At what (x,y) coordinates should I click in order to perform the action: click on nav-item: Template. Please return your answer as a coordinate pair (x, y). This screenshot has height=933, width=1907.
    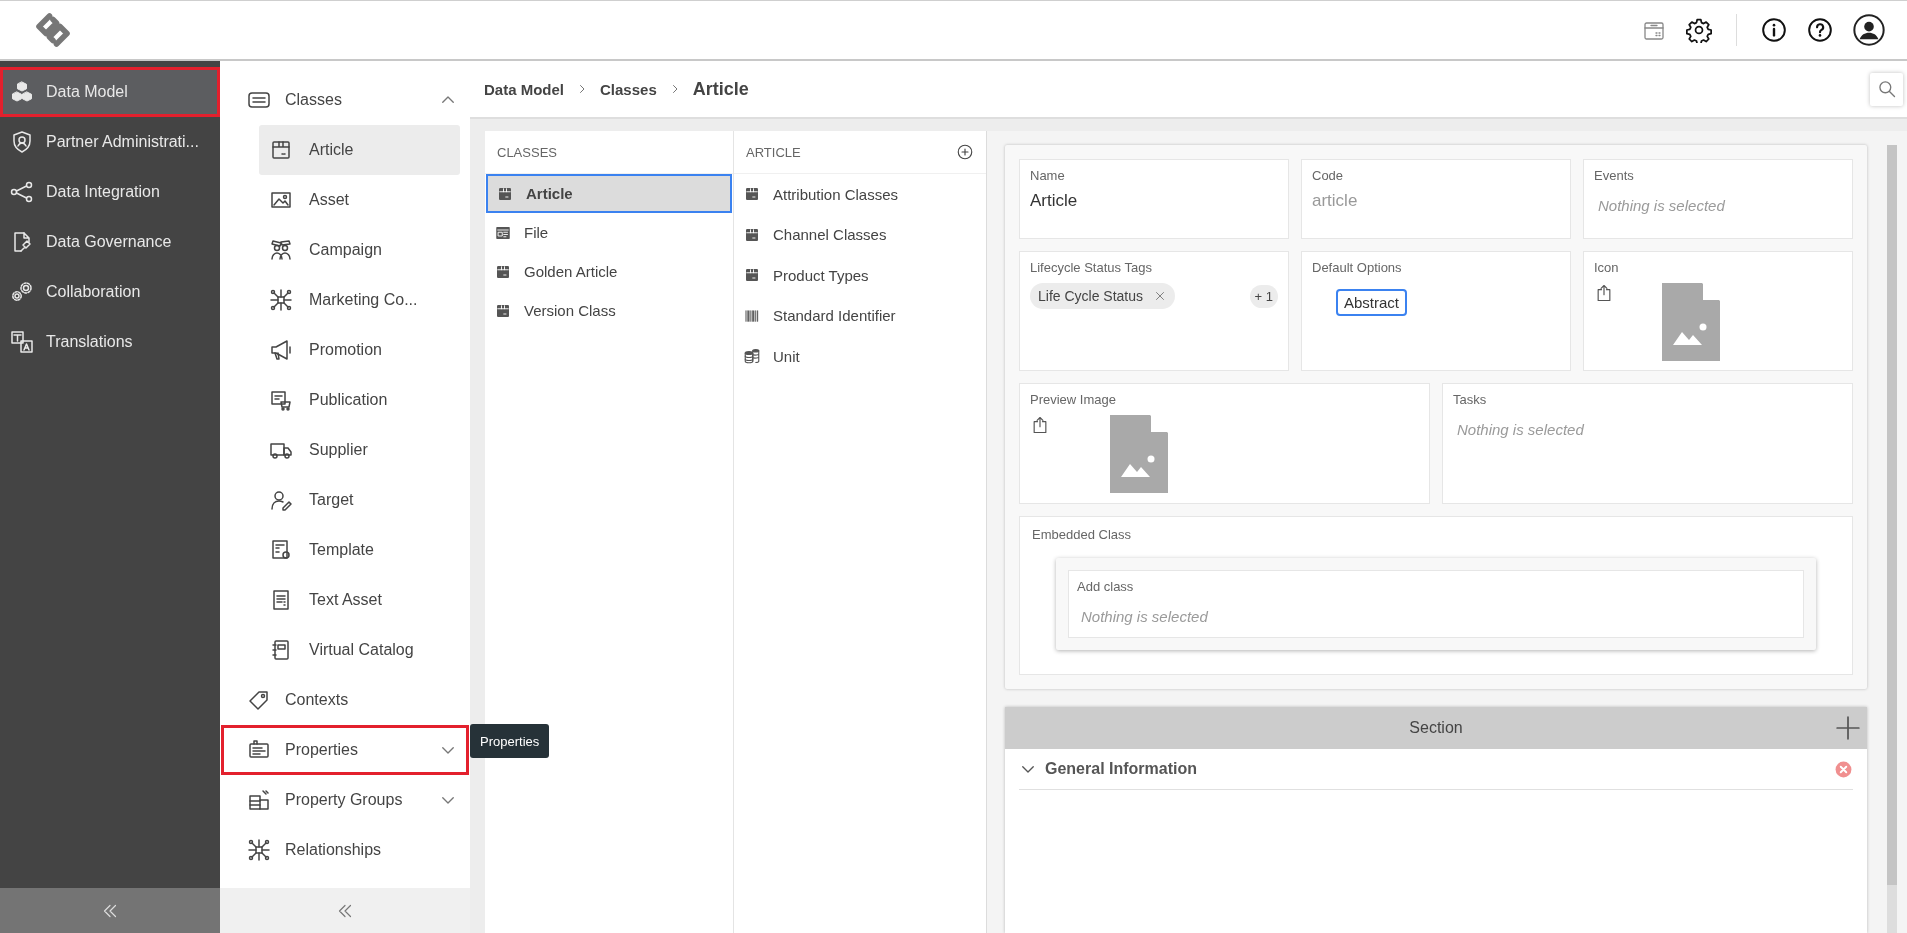
    Looking at the image, I should click on (359, 550).